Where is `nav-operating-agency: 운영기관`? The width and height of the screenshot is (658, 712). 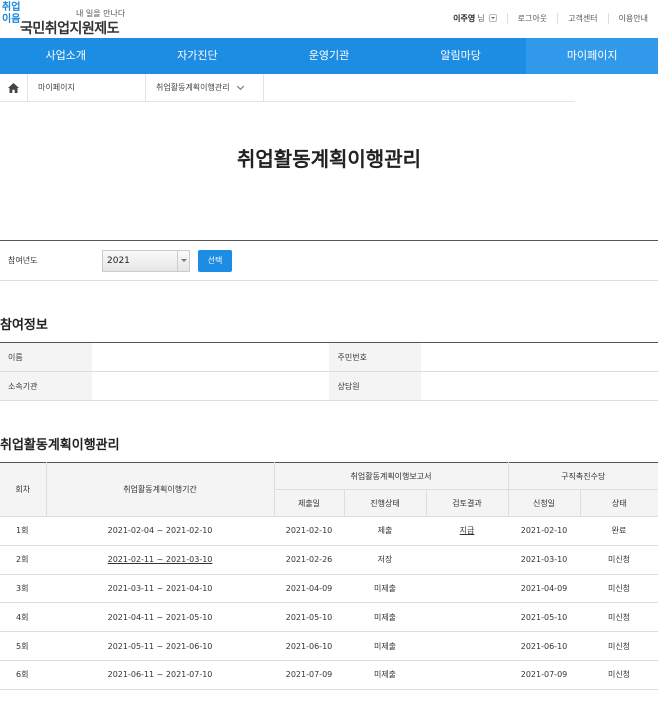
nav-operating-agency: 운영기관 is located at coordinates (329, 56).